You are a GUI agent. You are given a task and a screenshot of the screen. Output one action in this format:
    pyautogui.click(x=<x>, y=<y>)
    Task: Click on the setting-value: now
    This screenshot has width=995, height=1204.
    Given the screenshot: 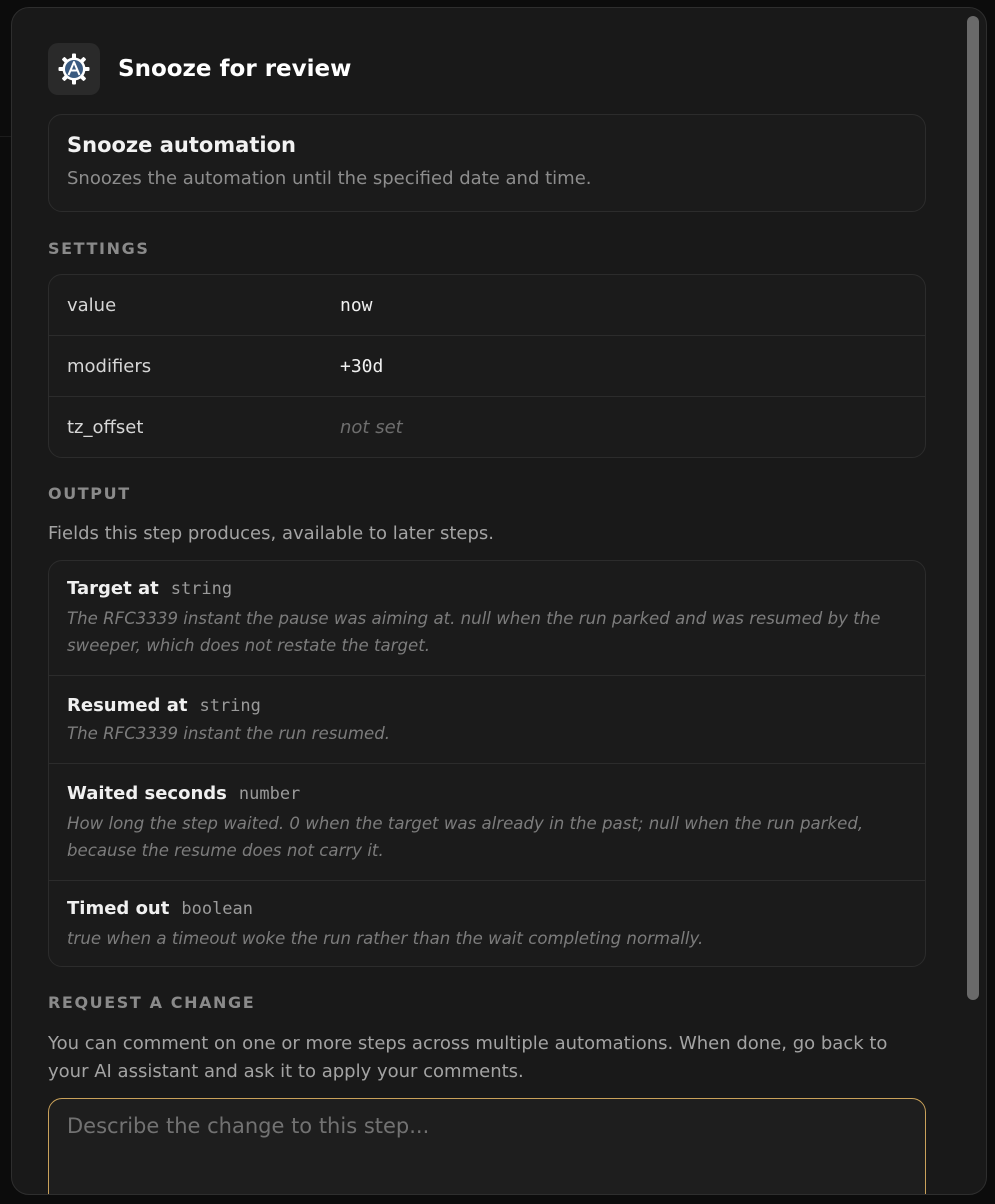 What is the action you would take?
    pyautogui.click(x=356, y=305)
    